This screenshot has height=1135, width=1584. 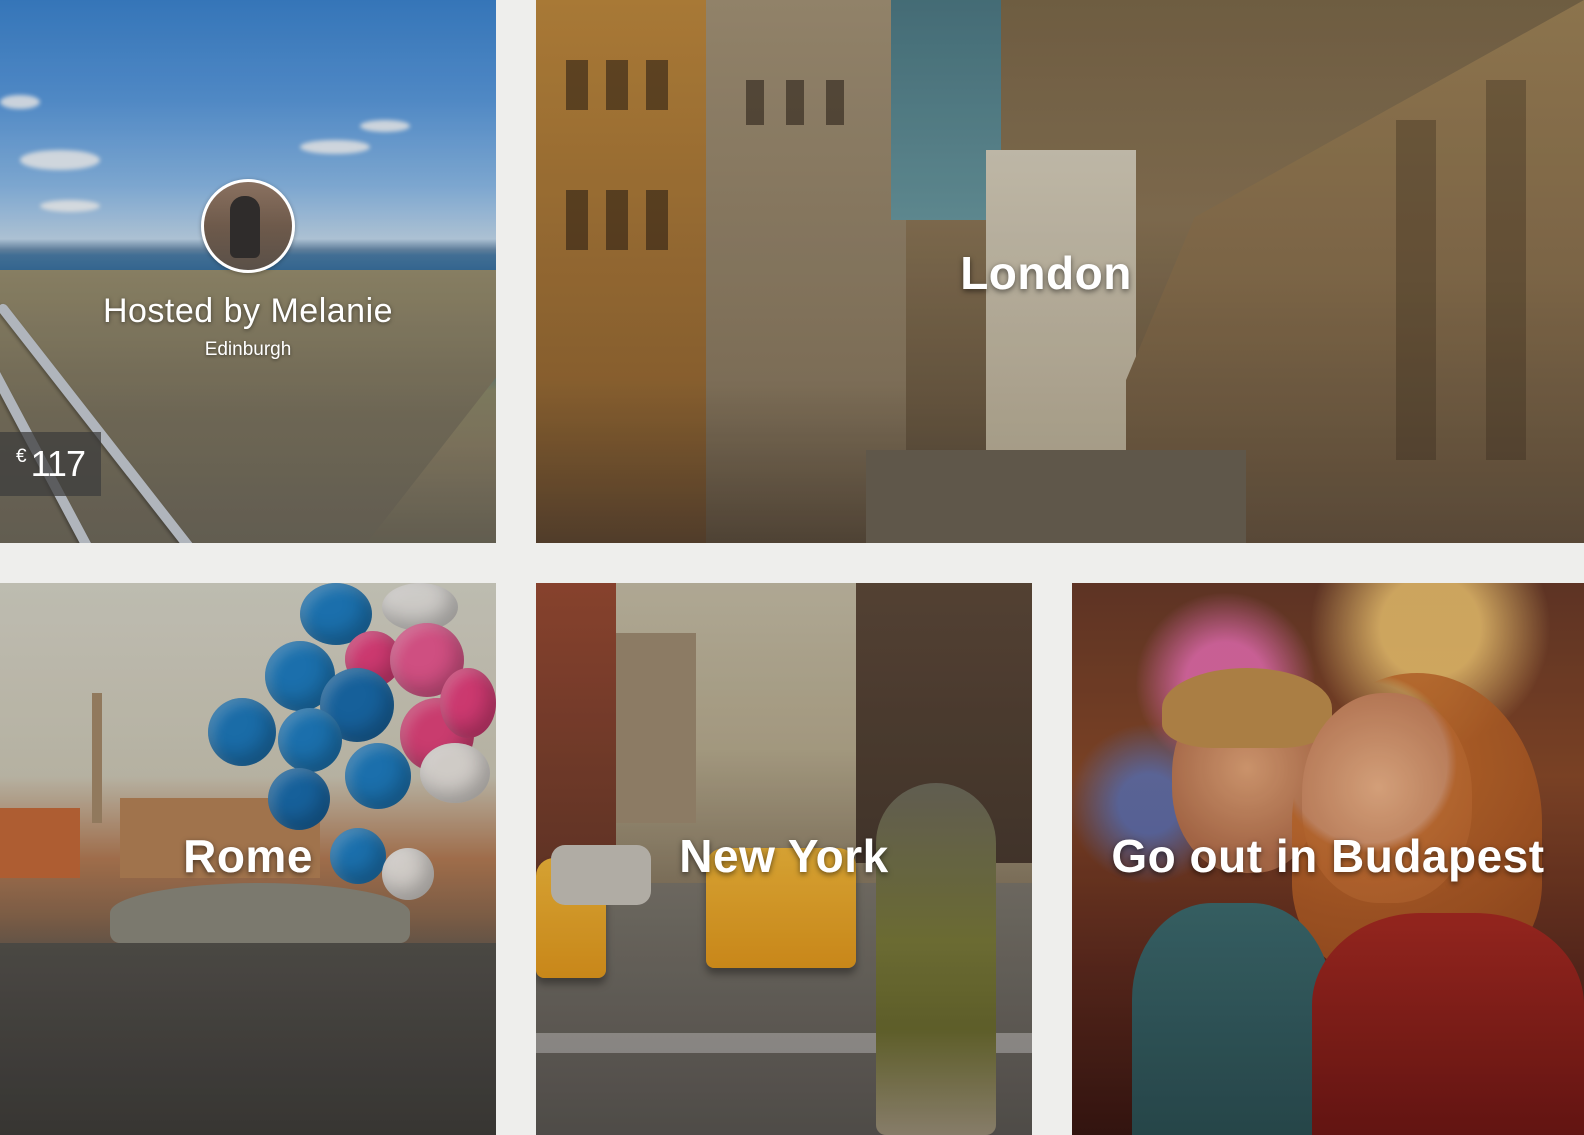 I want to click on price-badge: € 117, so click(x=50, y=464).